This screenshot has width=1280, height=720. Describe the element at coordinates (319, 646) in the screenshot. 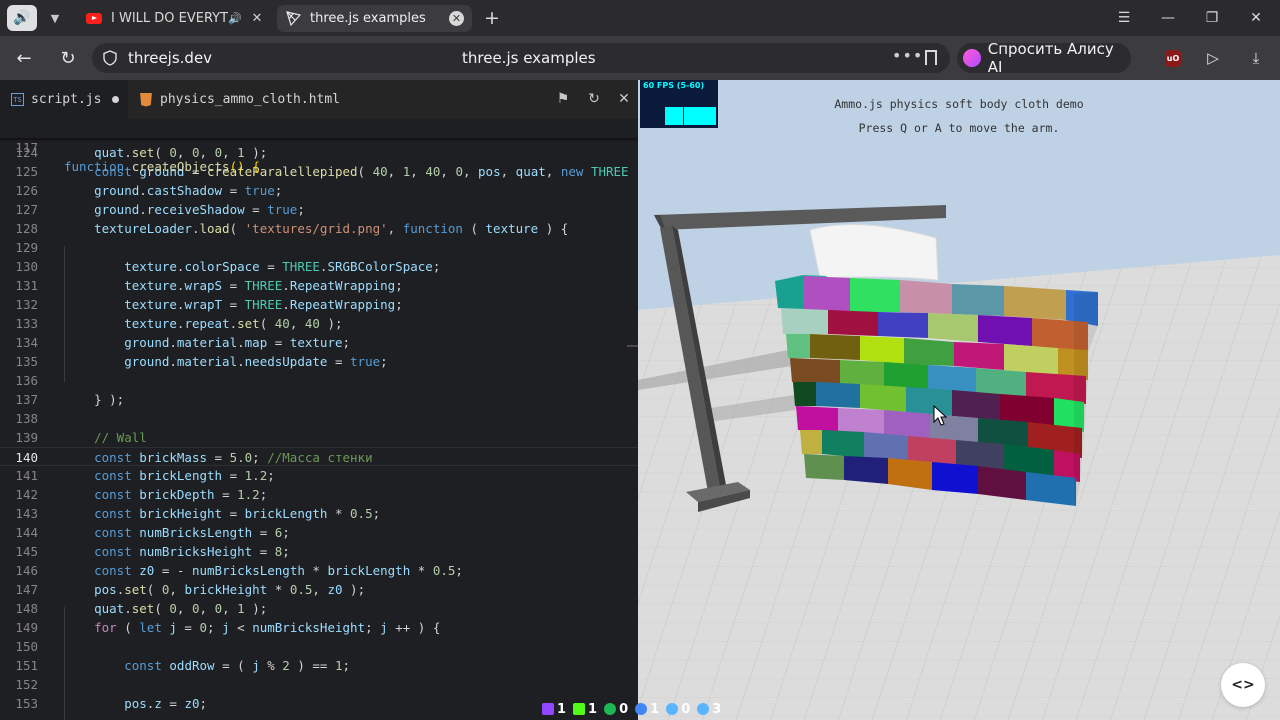

I see `code-line: 150` at that location.